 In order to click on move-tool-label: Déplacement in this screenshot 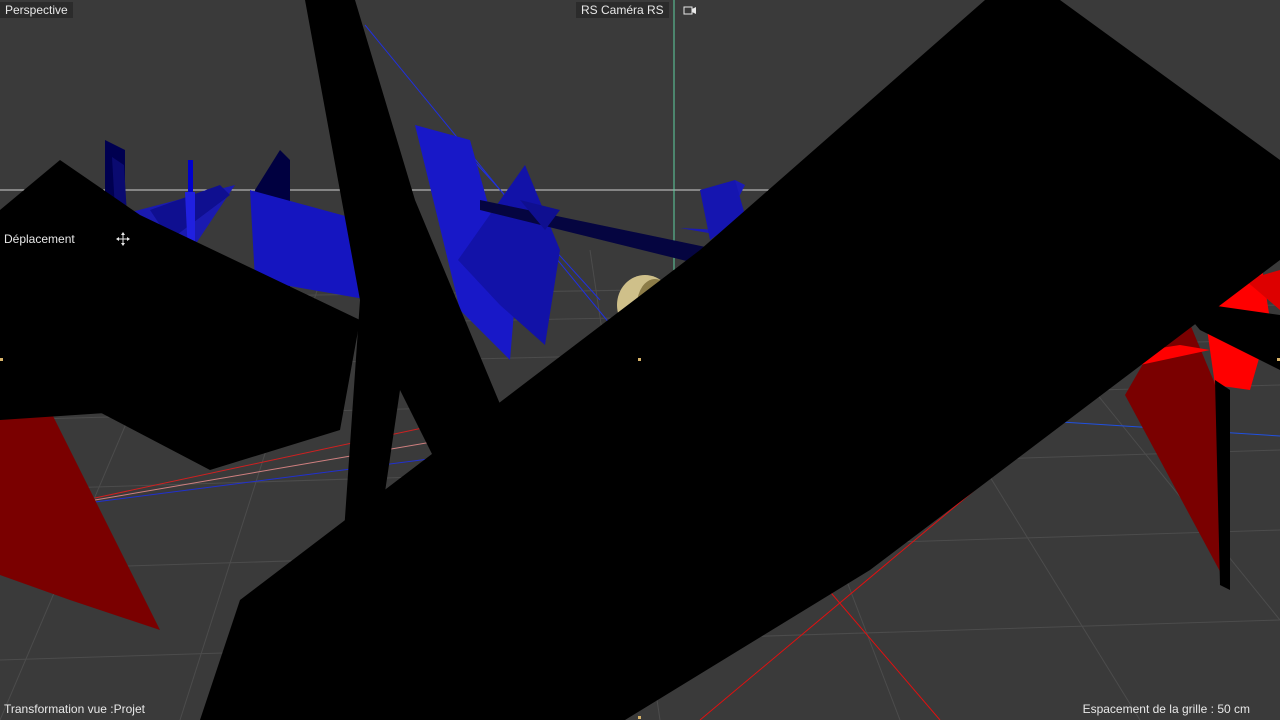, I will do `click(39, 239)`.